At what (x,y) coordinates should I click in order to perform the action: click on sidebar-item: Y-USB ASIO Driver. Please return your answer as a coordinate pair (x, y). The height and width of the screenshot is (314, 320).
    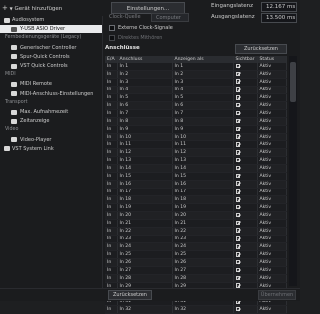
    Looking at the image, I should click on (51, 29).